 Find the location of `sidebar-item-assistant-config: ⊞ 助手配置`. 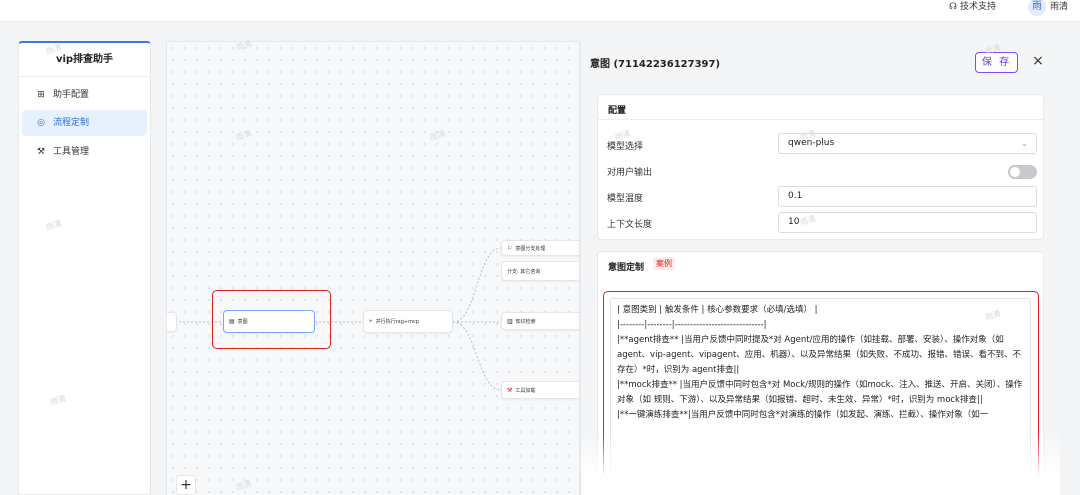

sidebar-item-assistant-config: ⊞ 助手配置 is located at coordinates (84, 95).